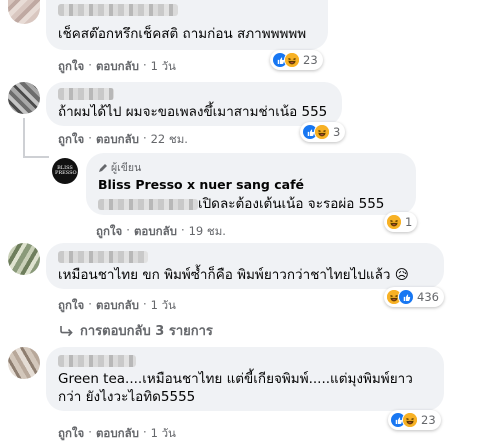 The width and height of the screenshot is (478, 442). I want to click on reply-actions: ถูกใจ · ตอบกลับ · 19 ชม., so click(161, 232).